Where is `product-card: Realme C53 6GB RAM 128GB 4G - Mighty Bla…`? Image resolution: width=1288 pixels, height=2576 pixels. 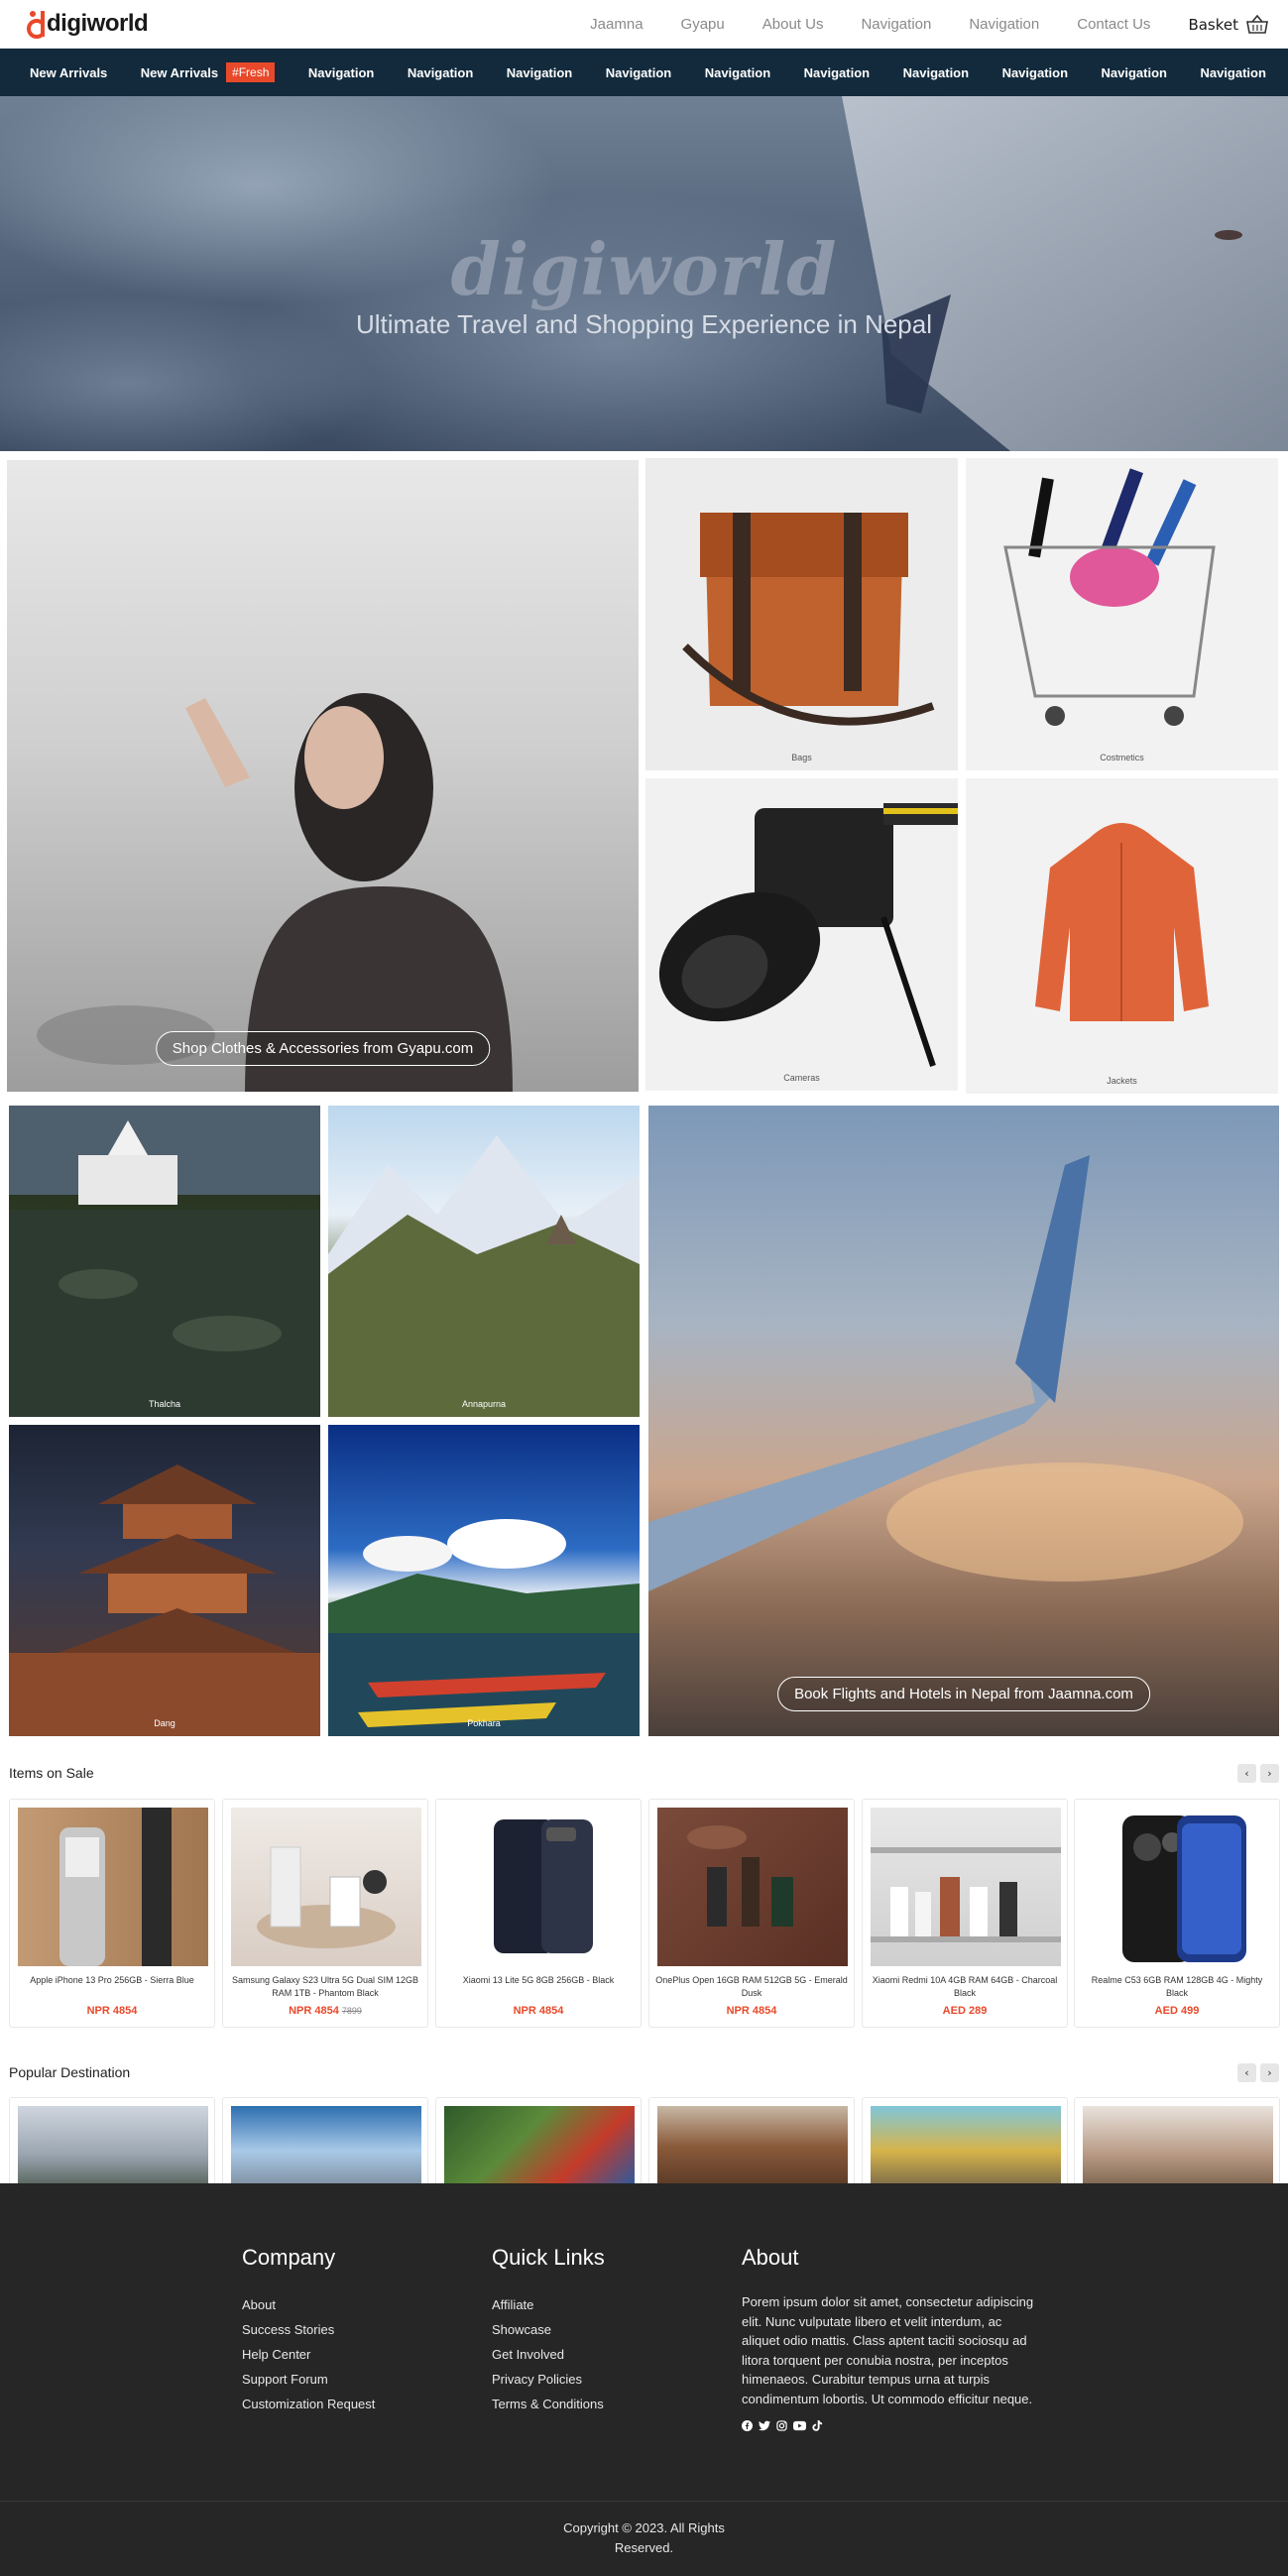
product-card: Realme C53 6GB RAM 128GB 4G - Mighty Bla… is located at coordinates (1177, 1914).